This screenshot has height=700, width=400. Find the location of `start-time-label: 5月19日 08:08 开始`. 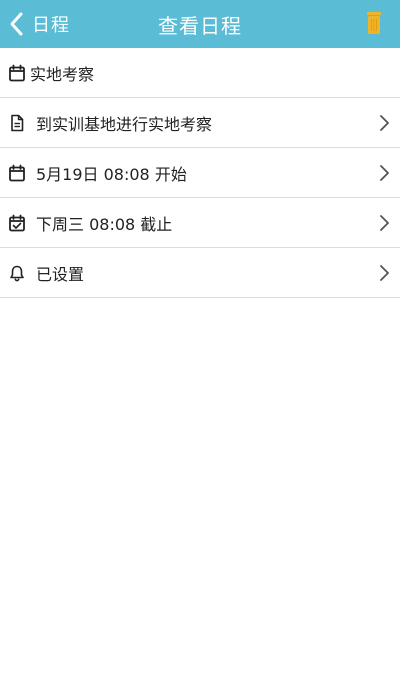

start-time-label: 5月19日 08:08 开始 is located at coordinates (111, 174).